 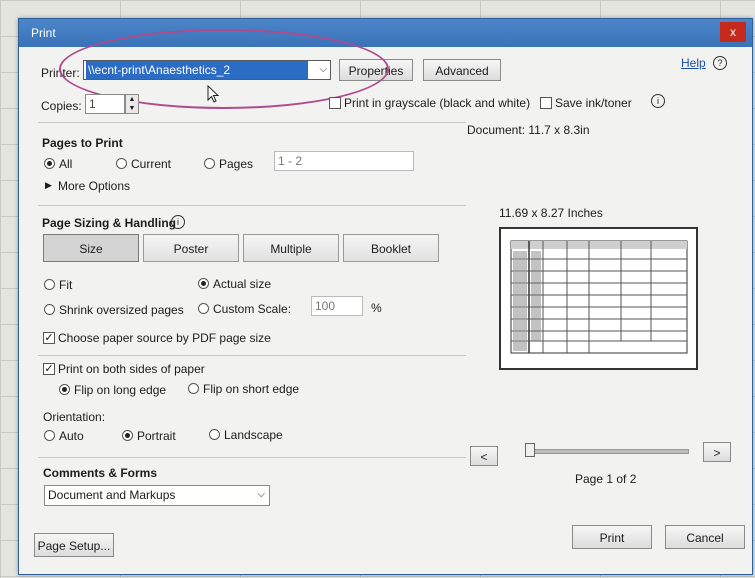 I want to click on preview-thumbnail, so click(x=599, y=297).